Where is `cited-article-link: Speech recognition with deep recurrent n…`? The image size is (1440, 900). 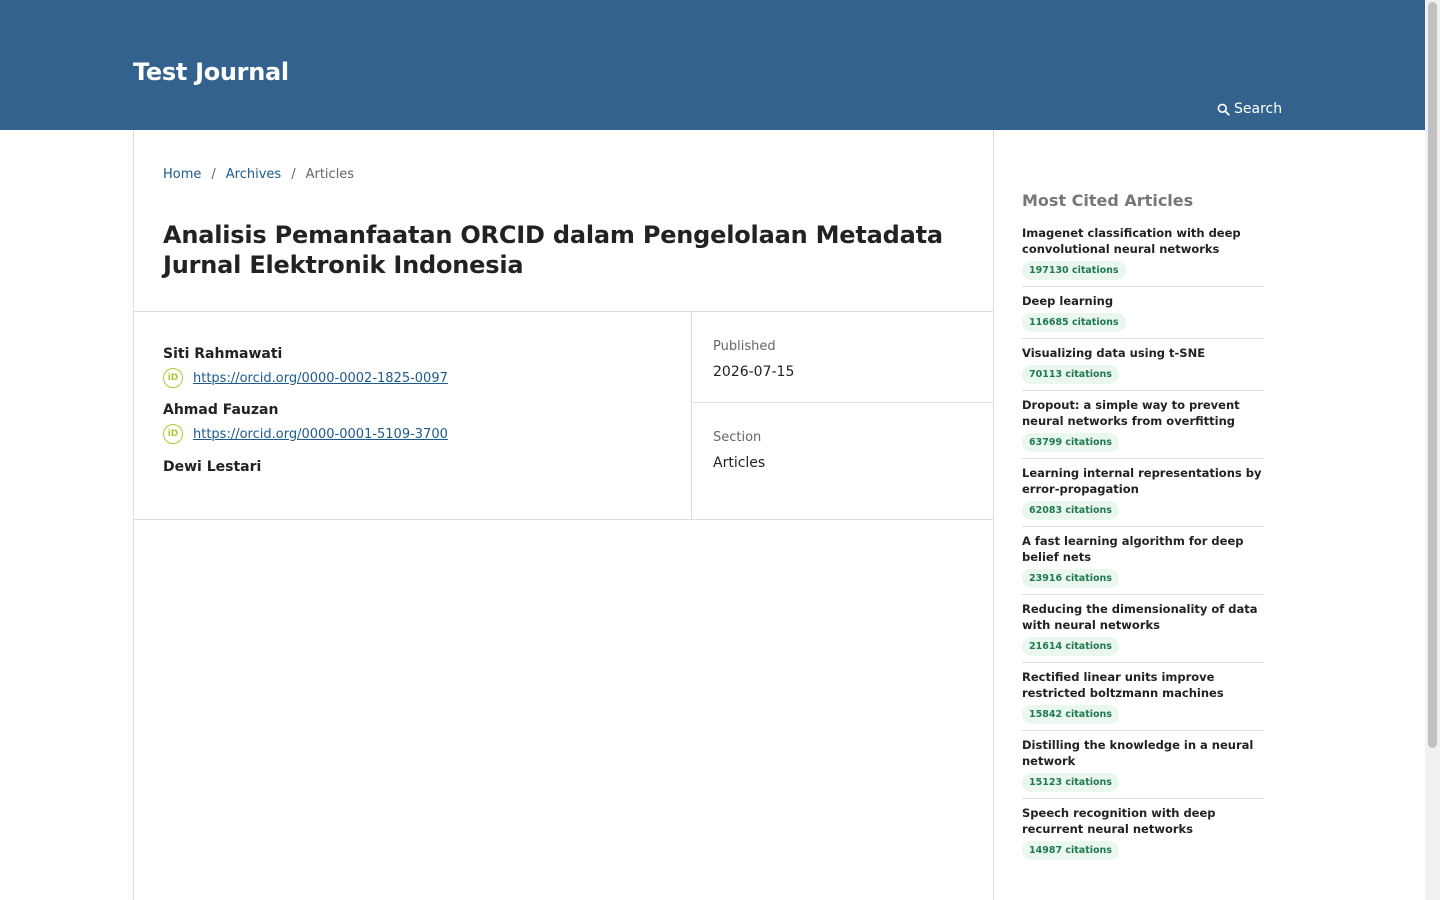 cited-article-link: Speech recognition with deep recurrent n… is located at coordinates (1142, 821).